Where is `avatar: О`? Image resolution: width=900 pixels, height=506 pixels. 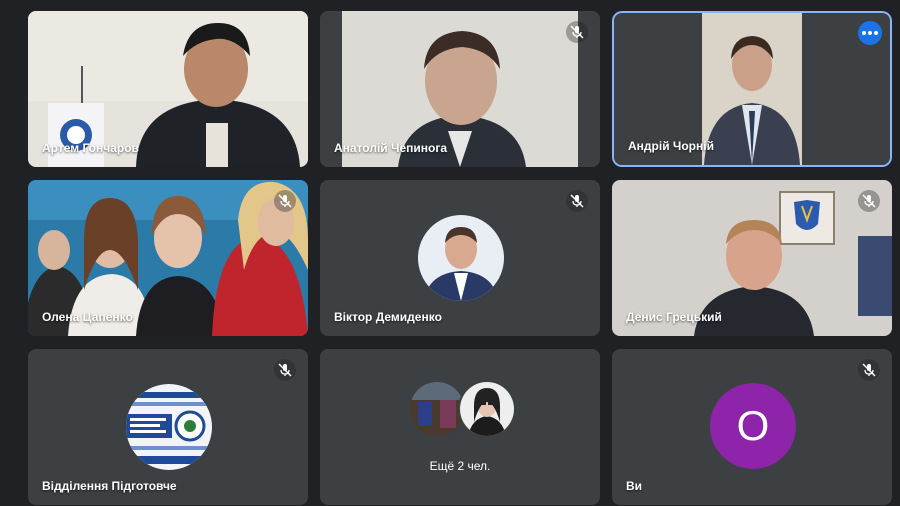
avatar: О is located at coordinates (753, 426).